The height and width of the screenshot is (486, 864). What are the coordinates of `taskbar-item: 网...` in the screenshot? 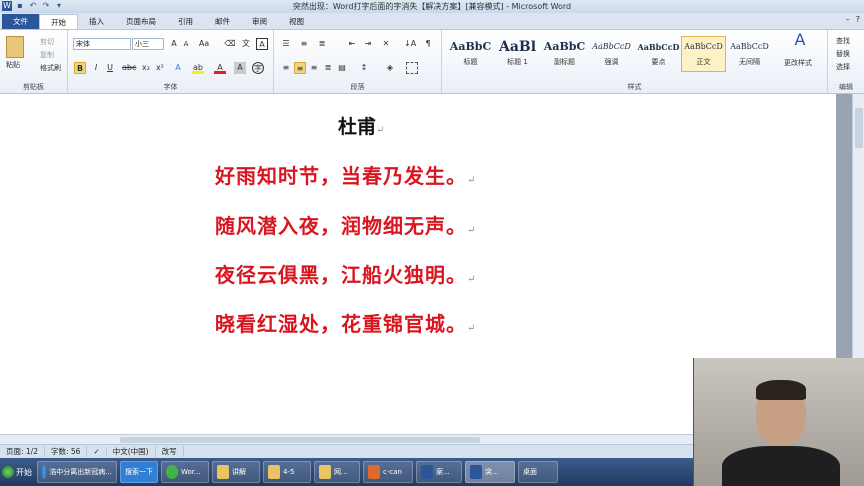 It's located at (337, 472).